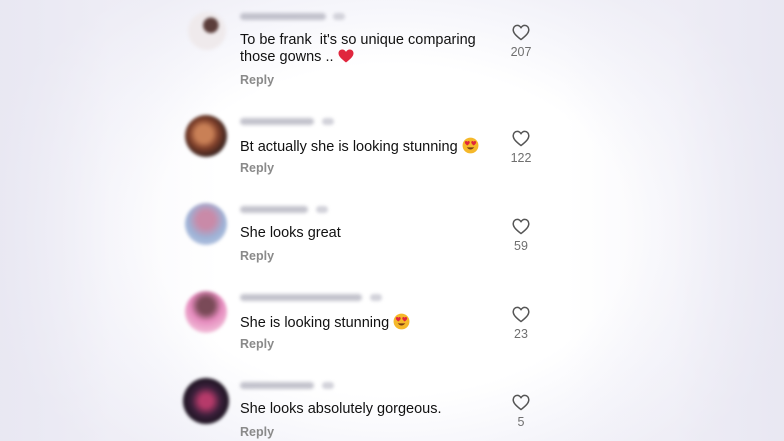 The width and height of the screenshot is (784, 441). I want to click on like-control: 5, so click(521, 411).